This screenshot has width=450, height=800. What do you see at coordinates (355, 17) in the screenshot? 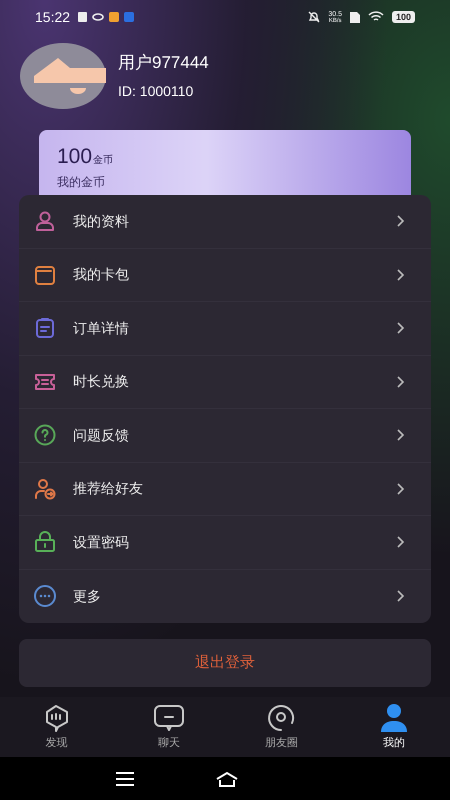
I see `sim-icon` at bounding box center [355, 17].